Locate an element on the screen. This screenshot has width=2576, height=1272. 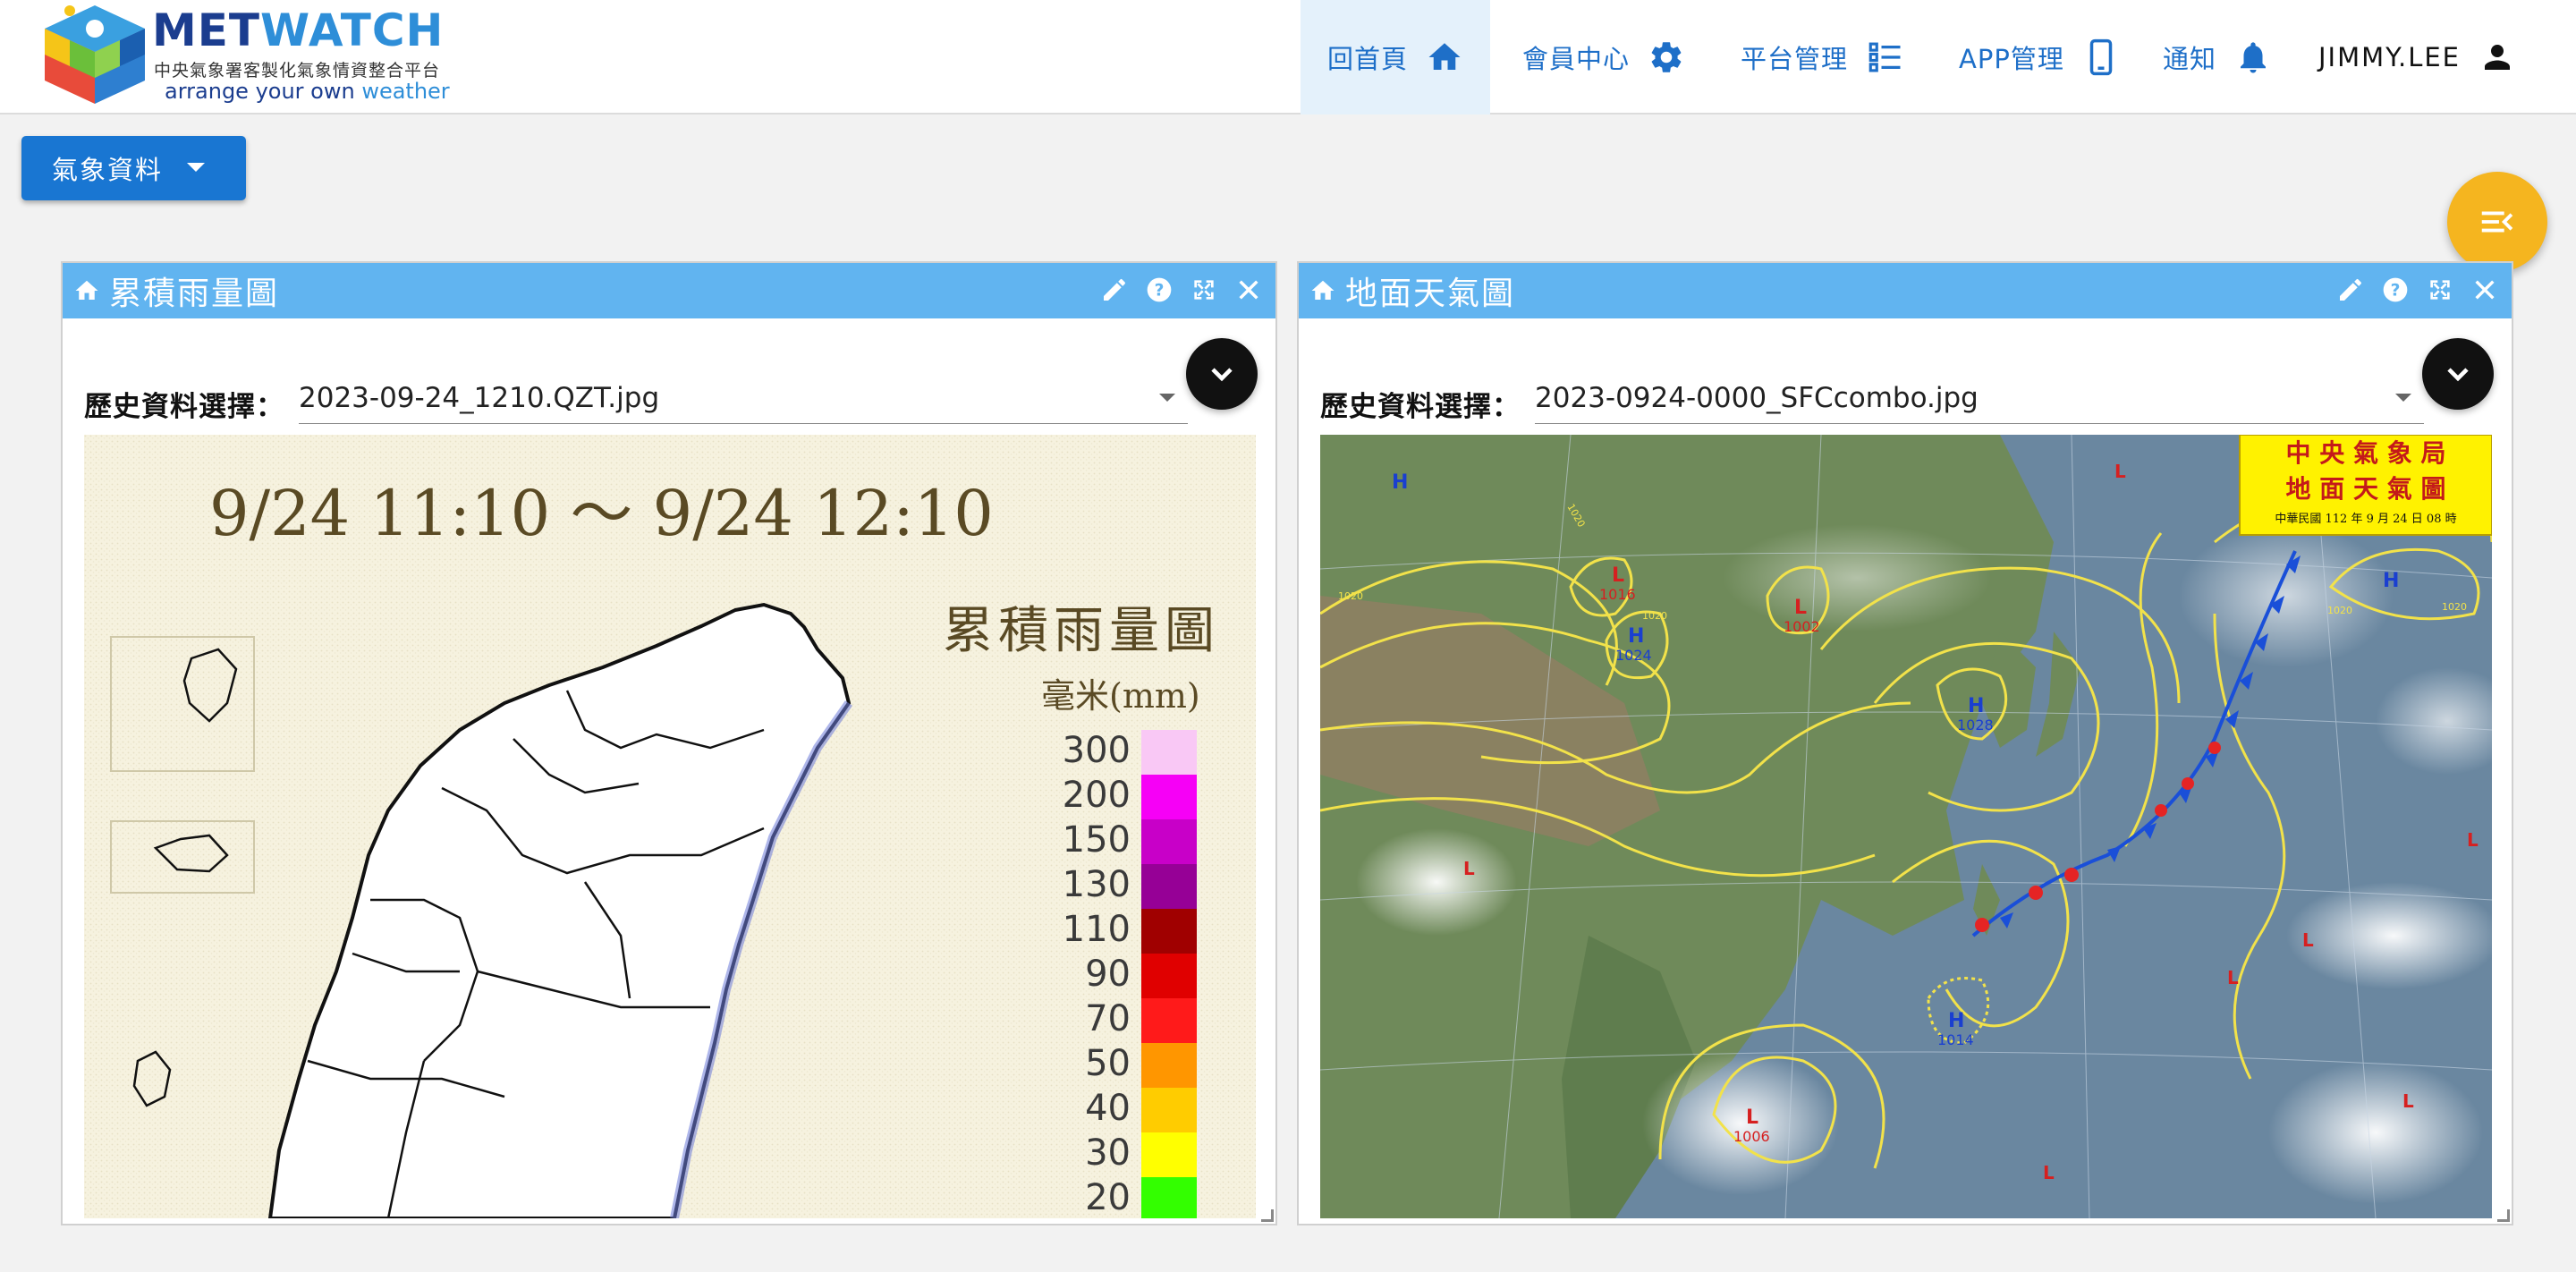
map-stamp-line3: 中華民國 112 年 9 月 24 日 08 時 is located at coordinates (2365, 519).